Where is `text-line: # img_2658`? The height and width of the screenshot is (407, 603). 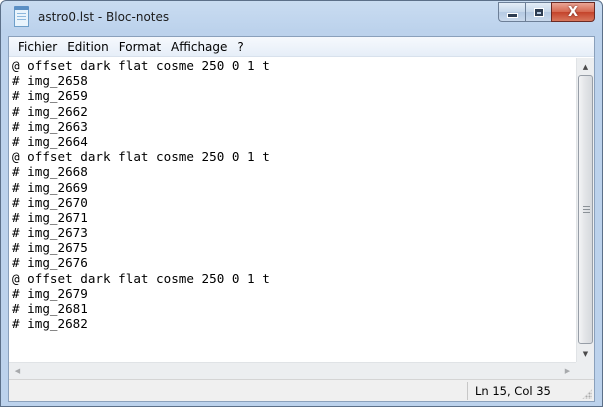
text-line: # img_2658 is located at coordinates (292, 80).